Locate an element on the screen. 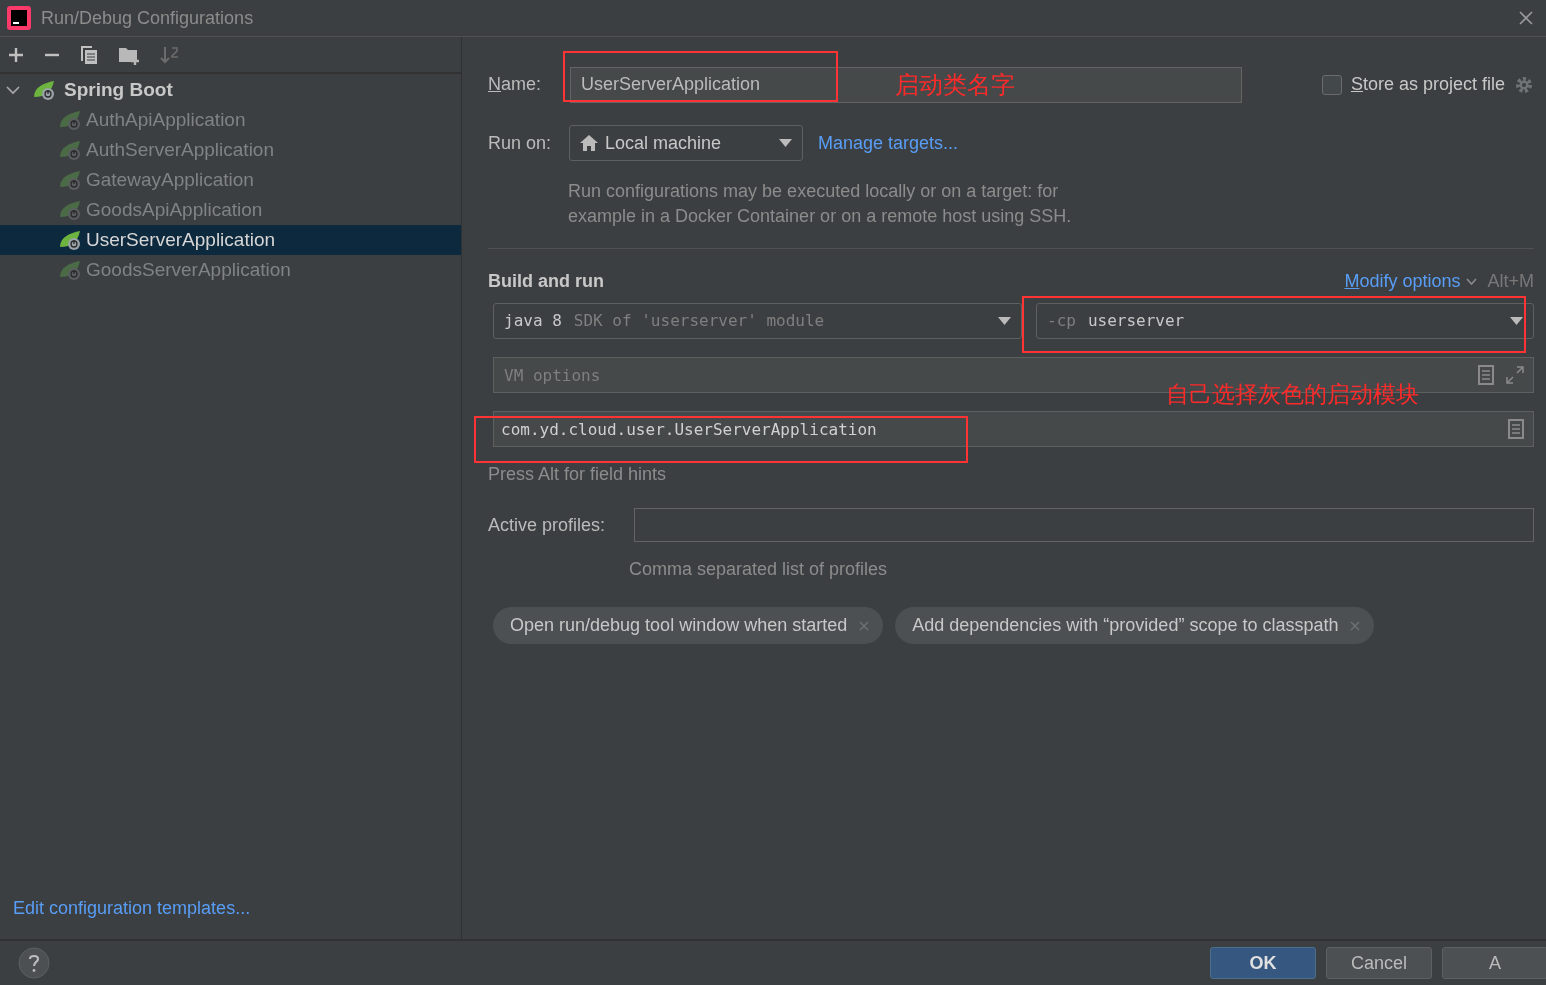  expand-icon is located at coordinates (1515, 375).